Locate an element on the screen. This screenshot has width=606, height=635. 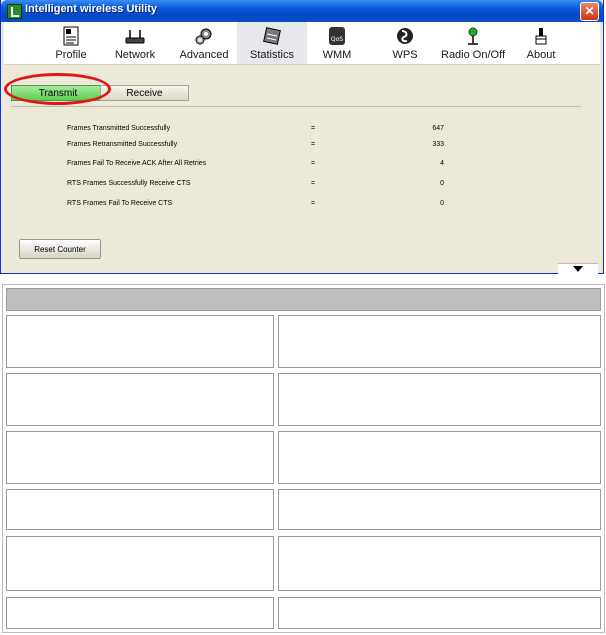
toolbar-radio-button: Radio On/Off is located at coordinates (473, 43).